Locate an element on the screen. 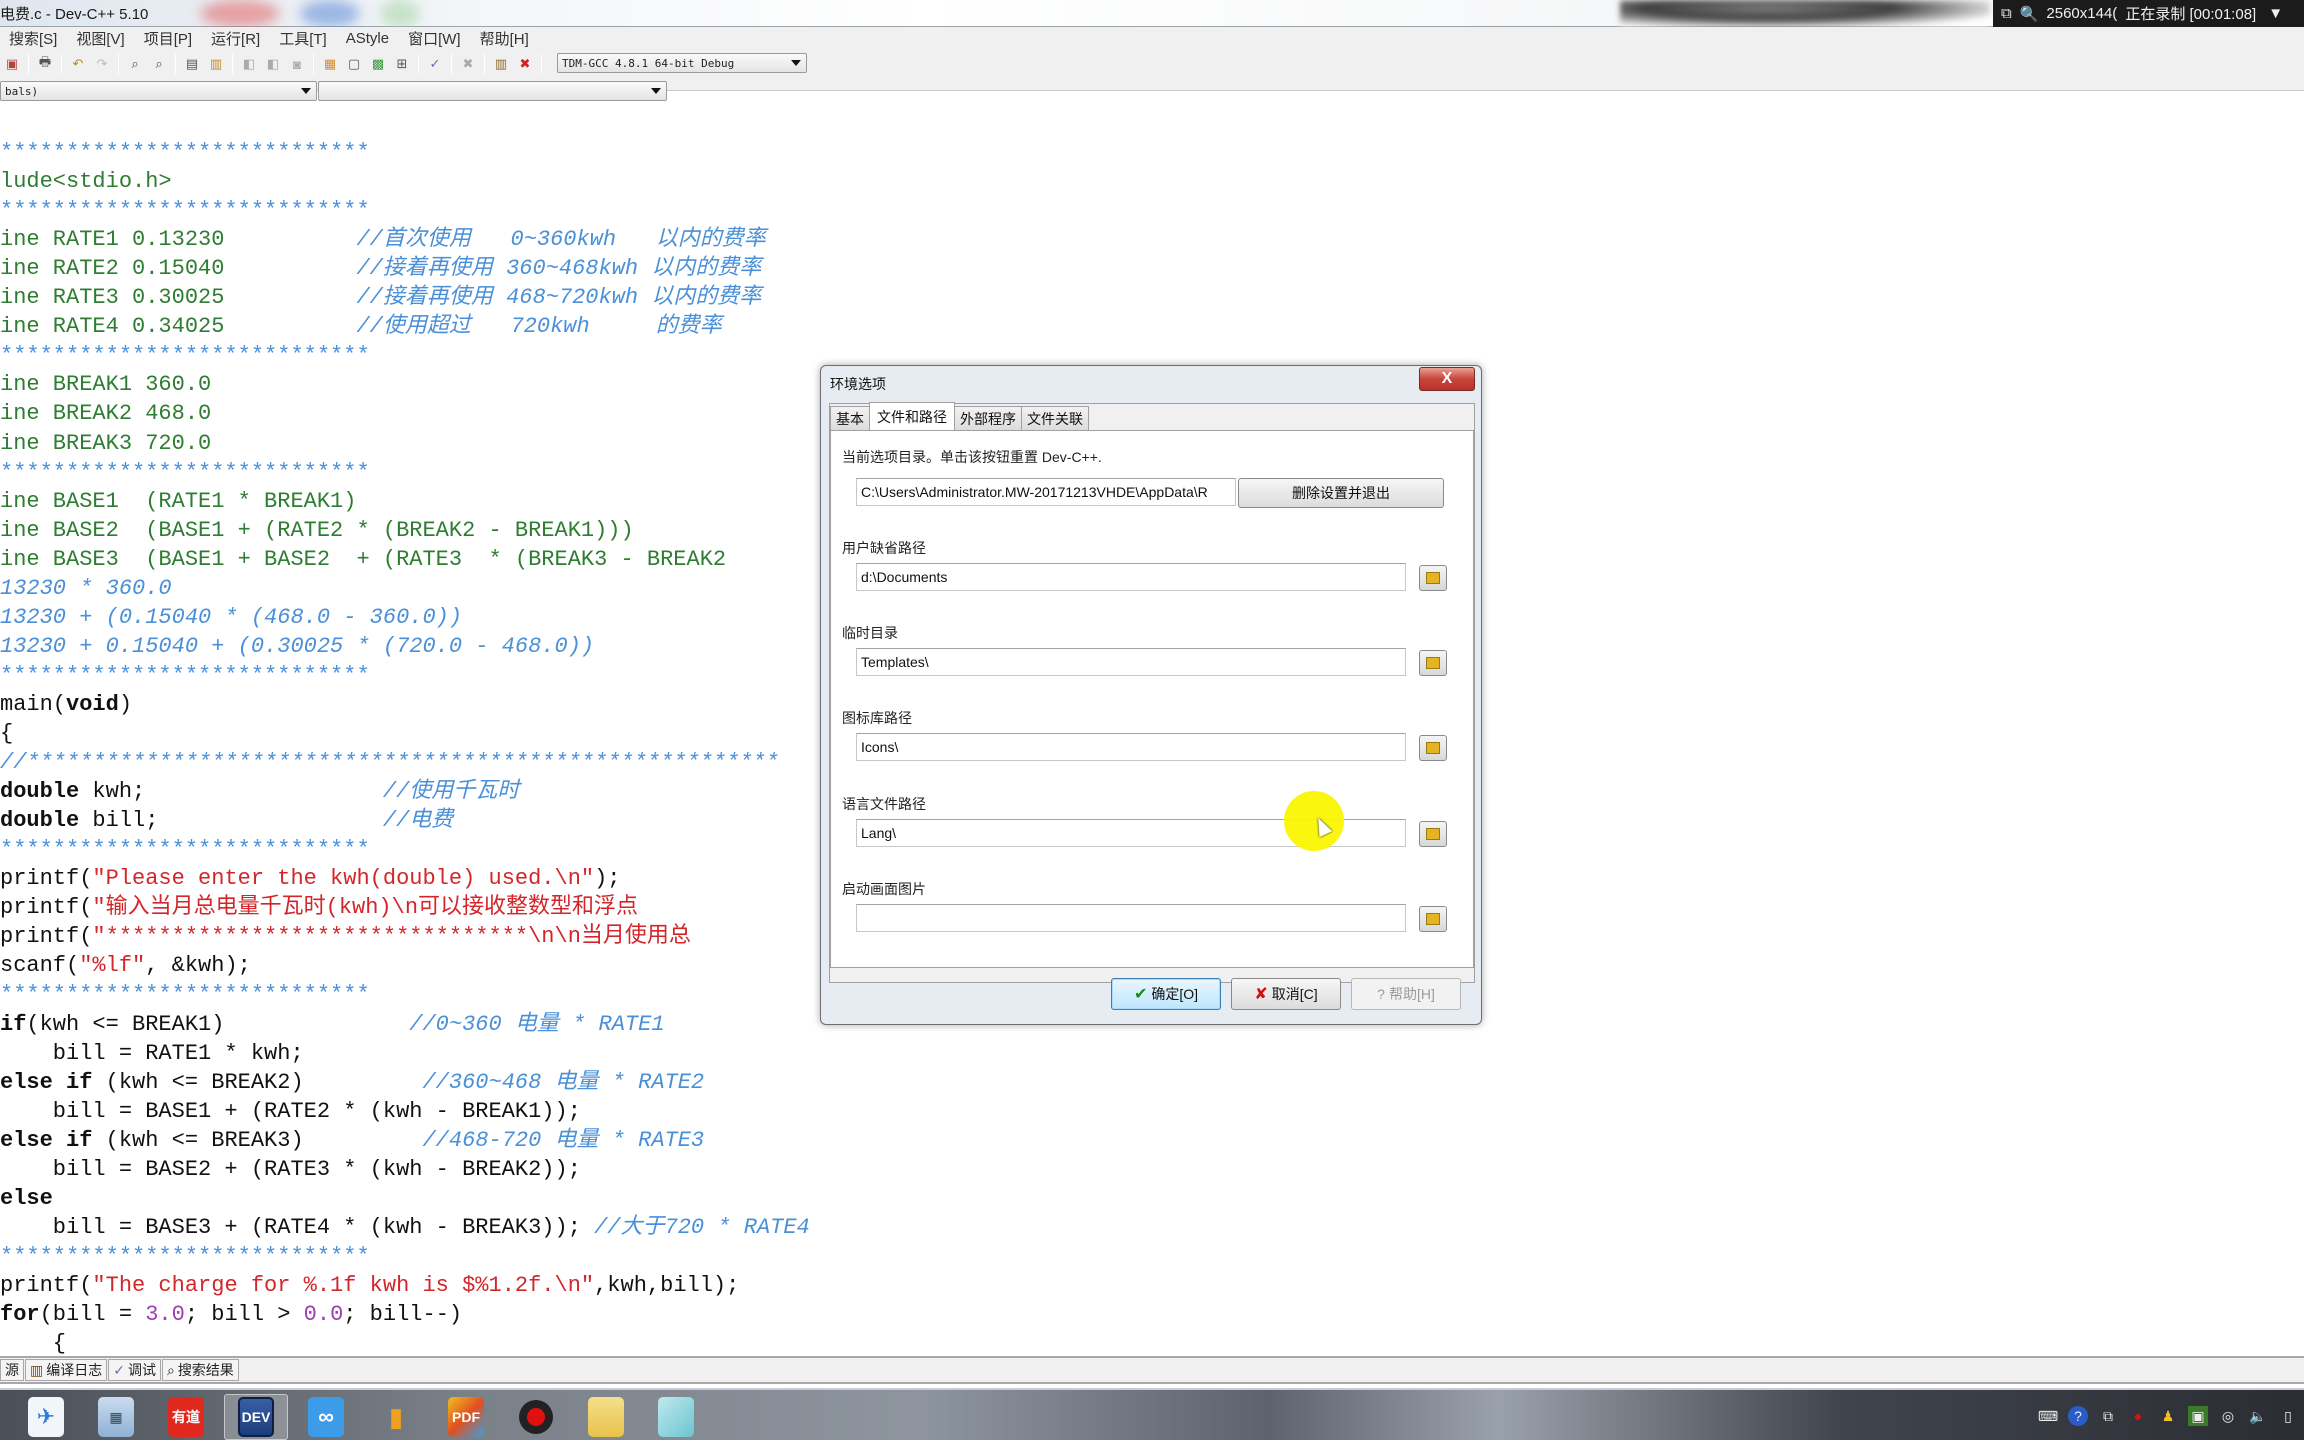 Image resolution: width=2304 pixels, height=1440 pixels. help-icon: ? is located at coordinates (2078, 1416).